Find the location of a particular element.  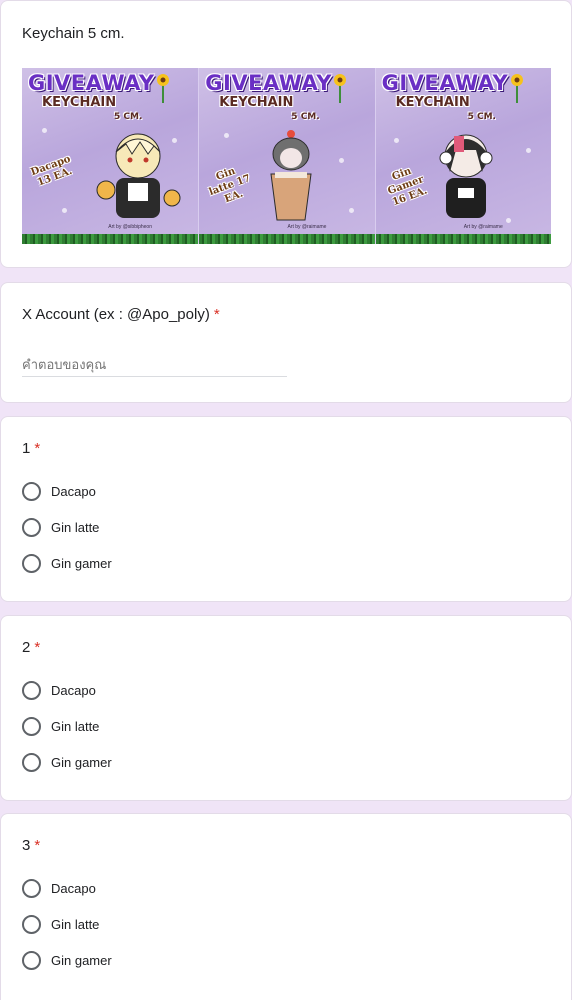

question-title: X Account (ex : @Apo_poly) * is located at coordinates (121, 314).